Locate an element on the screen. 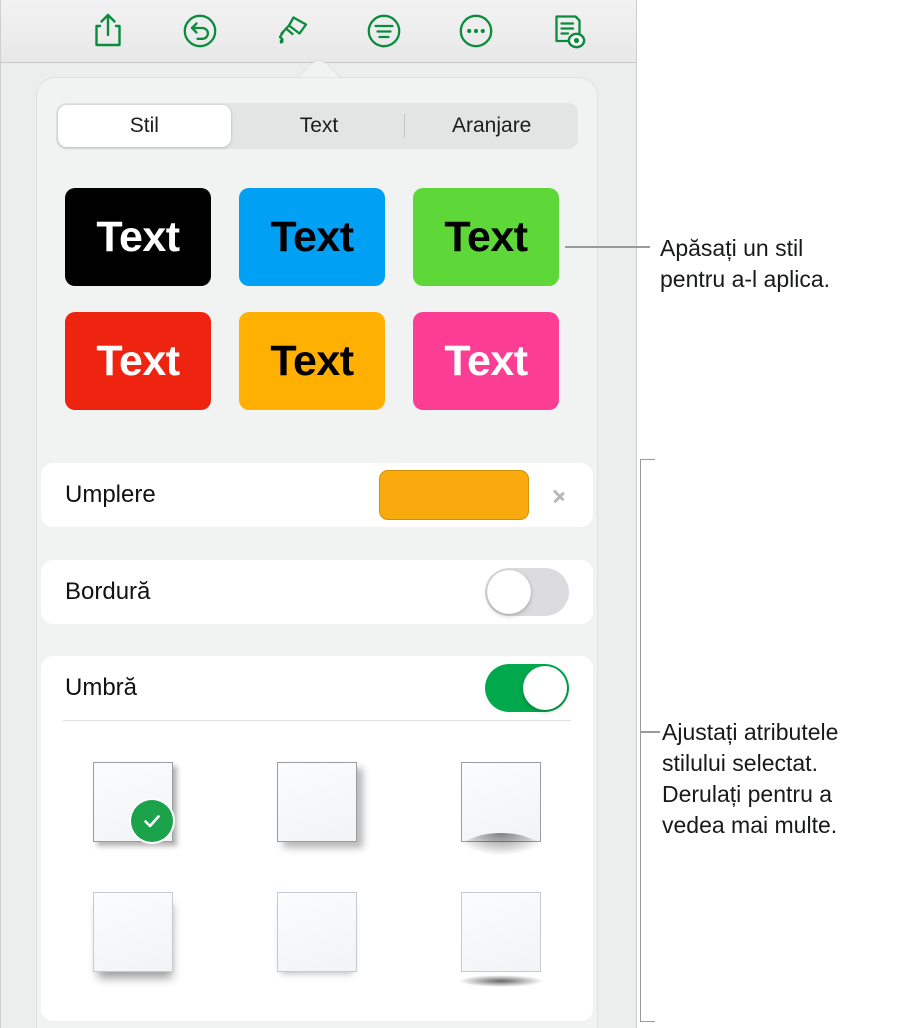 The height and width of the screenshot is (1028, 902). document-preview-button is located at coordinates (568, 31).